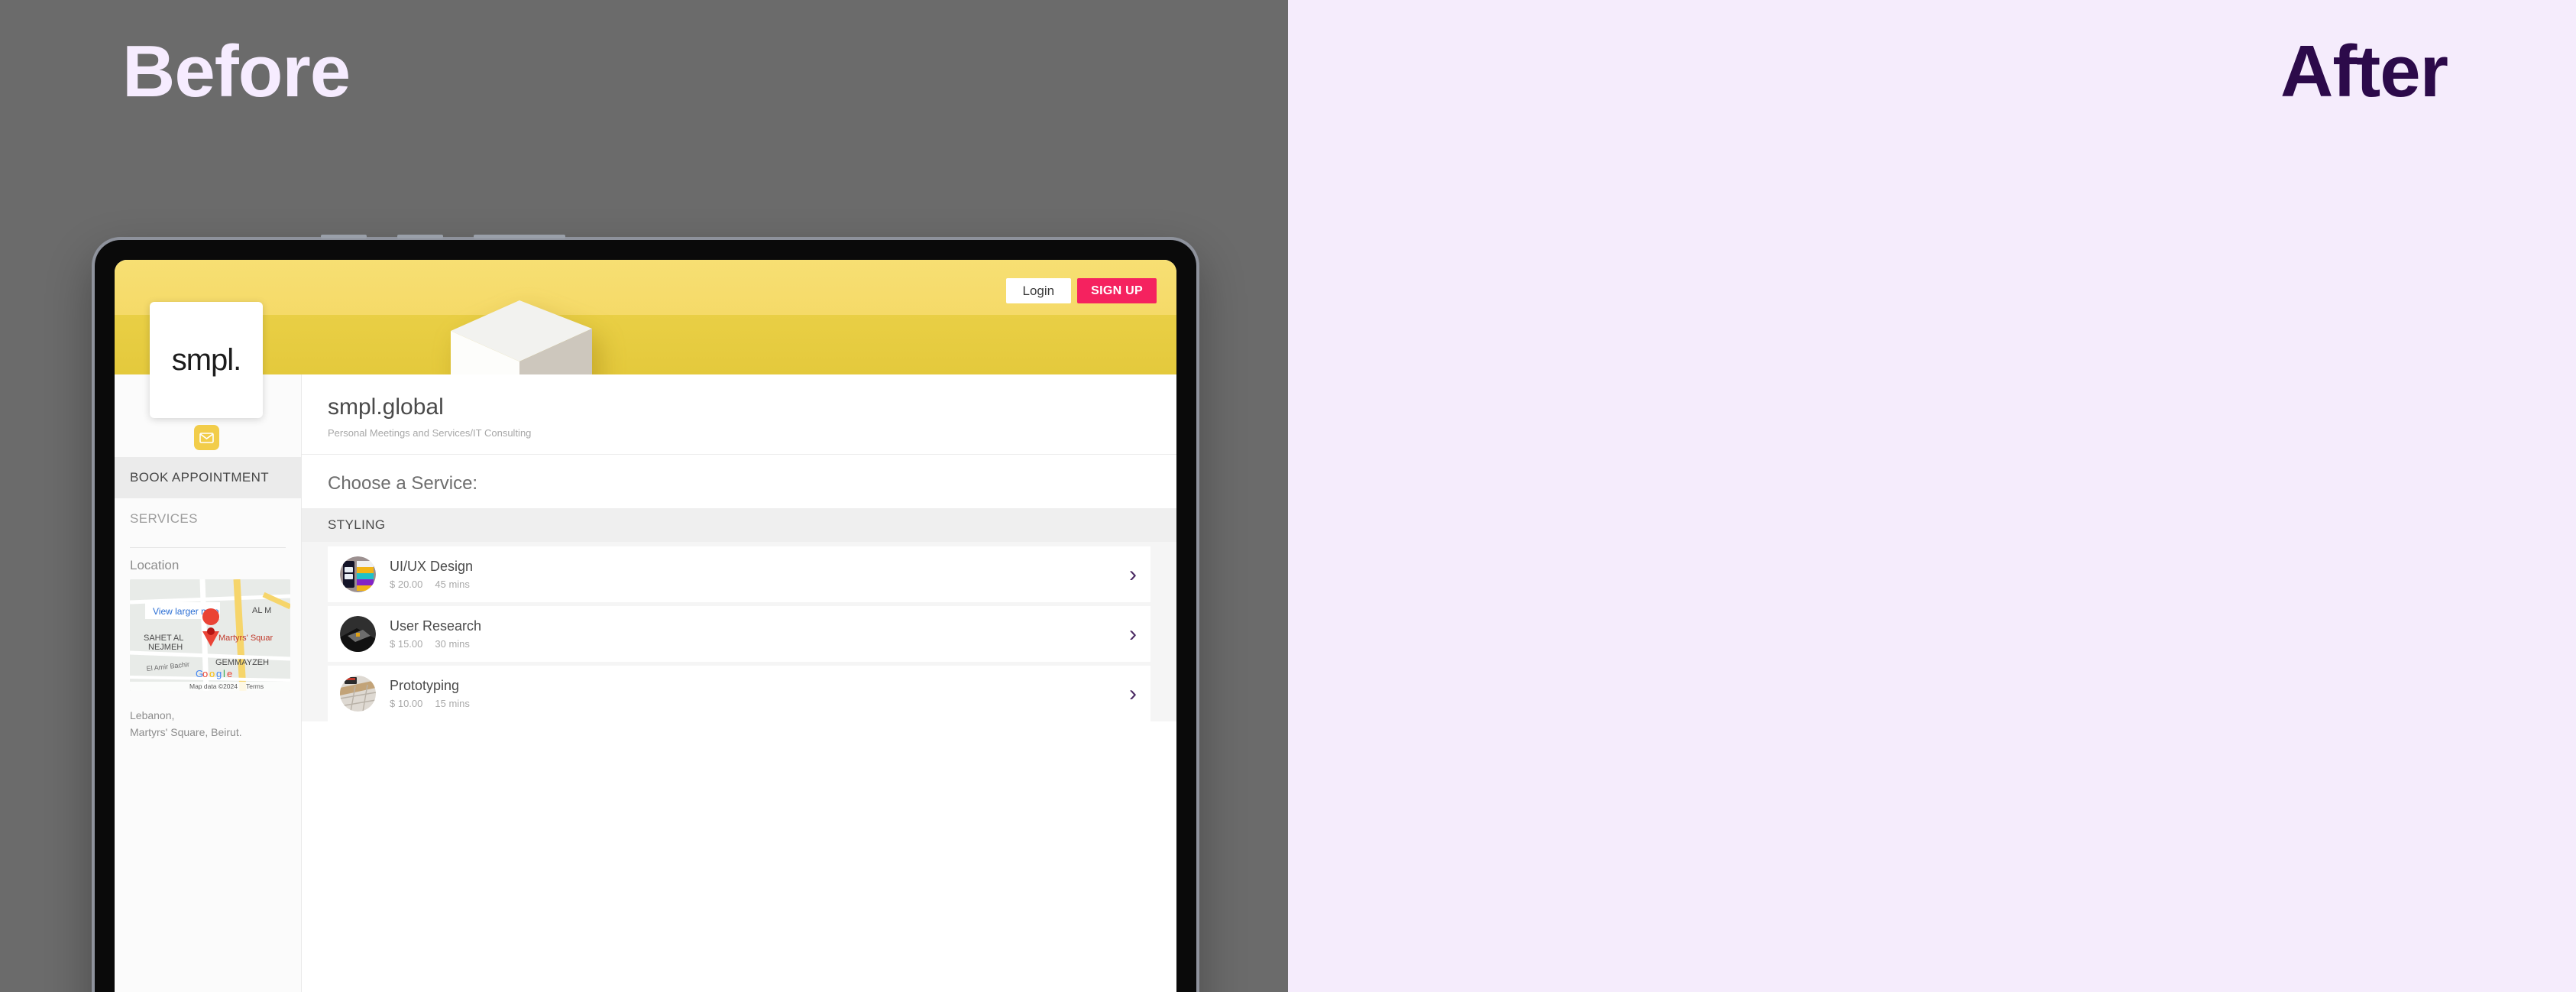 The width and height of the screenshot is (2576, 992). Describe the element at coordinates (255, 686) in the screenshot. I see `svg-text: Terms` at that location.